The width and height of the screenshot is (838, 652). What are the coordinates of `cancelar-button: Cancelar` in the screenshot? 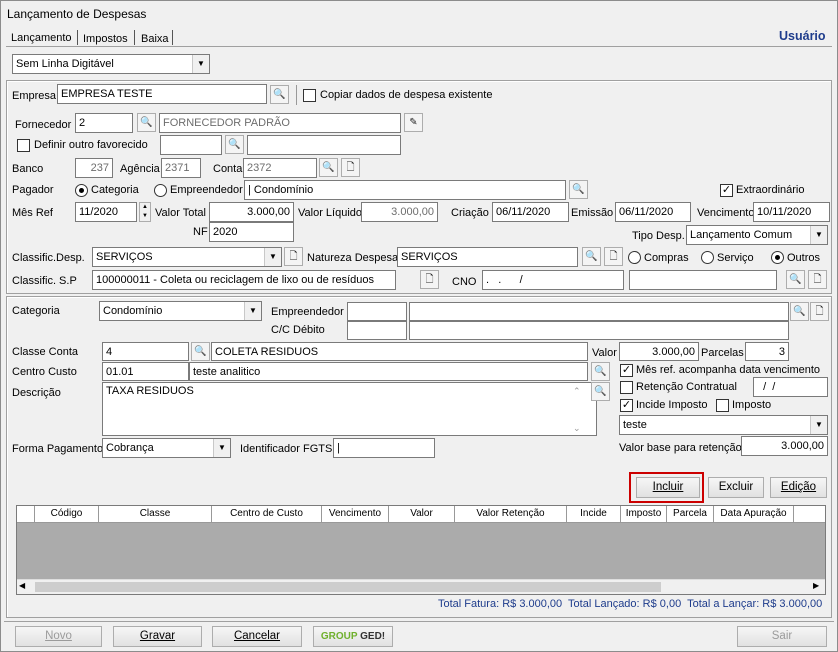 It's located at (257, 636).